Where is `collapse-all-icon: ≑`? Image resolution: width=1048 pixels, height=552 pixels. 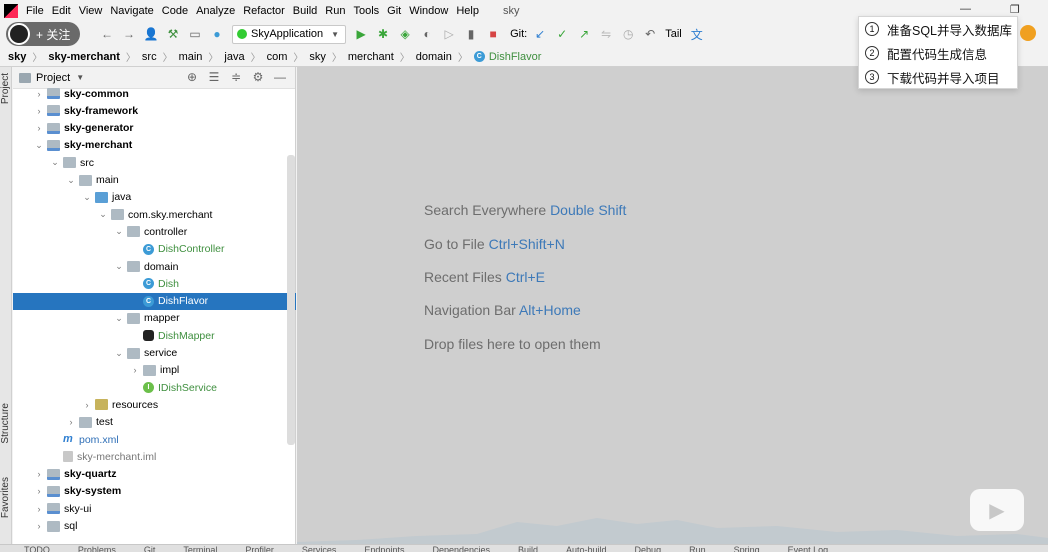
collapse-all-icon: ≑ is located at coordinates (236, 77).